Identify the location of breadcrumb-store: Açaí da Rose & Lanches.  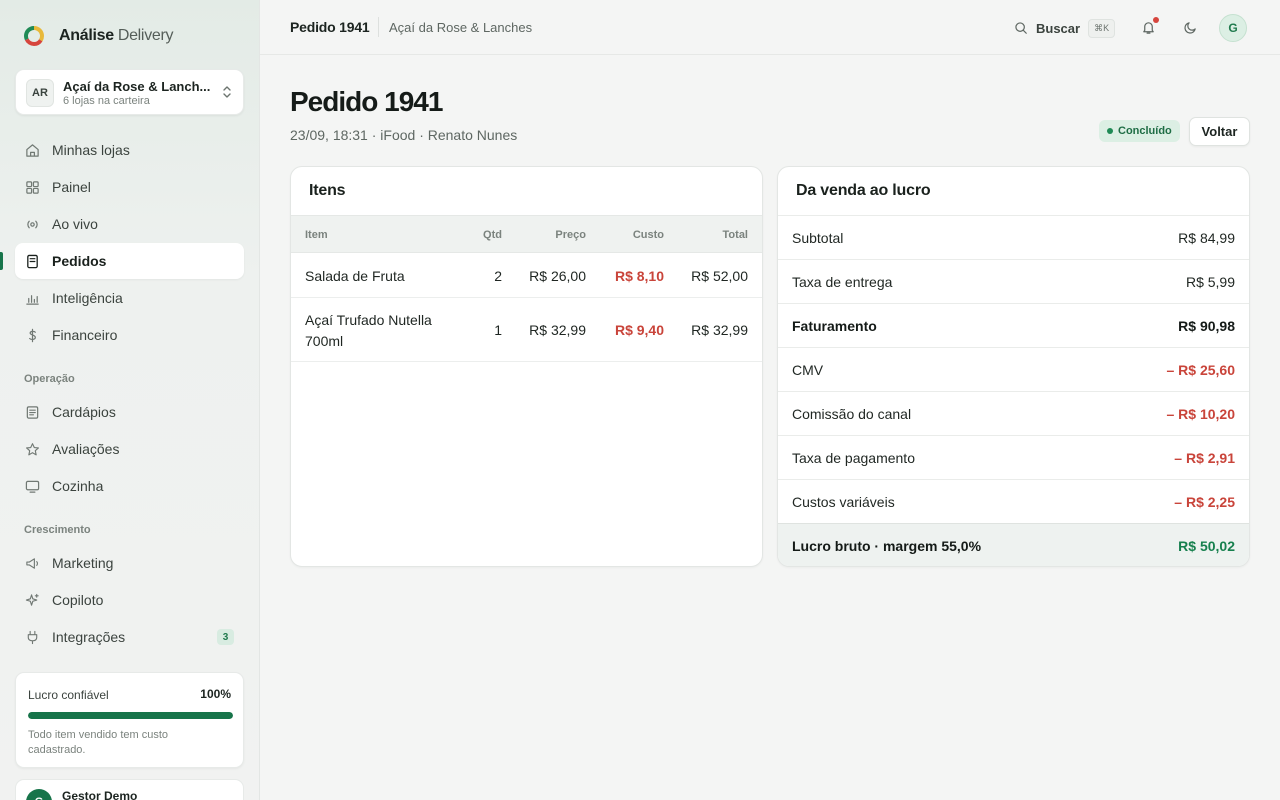
(461, 27).